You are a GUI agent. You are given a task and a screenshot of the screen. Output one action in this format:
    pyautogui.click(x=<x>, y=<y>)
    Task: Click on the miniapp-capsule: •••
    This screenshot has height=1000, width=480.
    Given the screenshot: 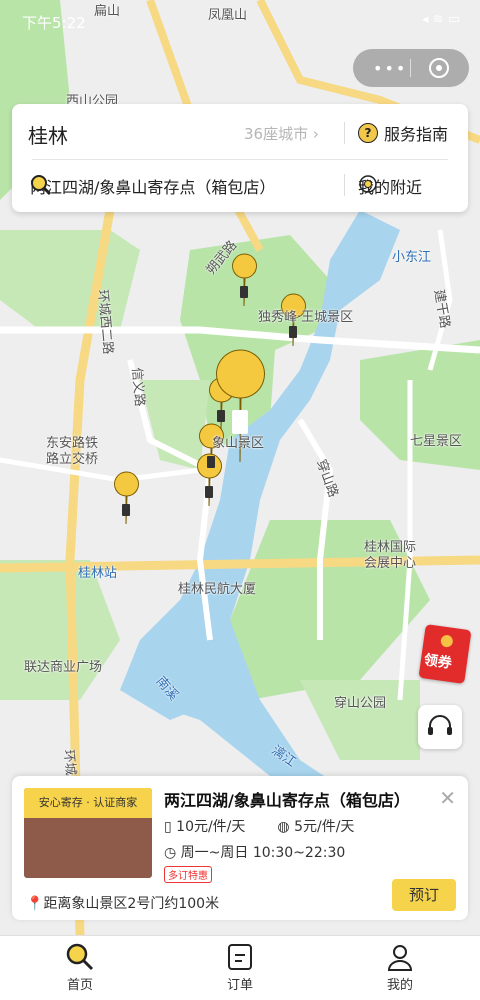 What is the action you would take?
    pyautogui.click(x=411, y=68)
    